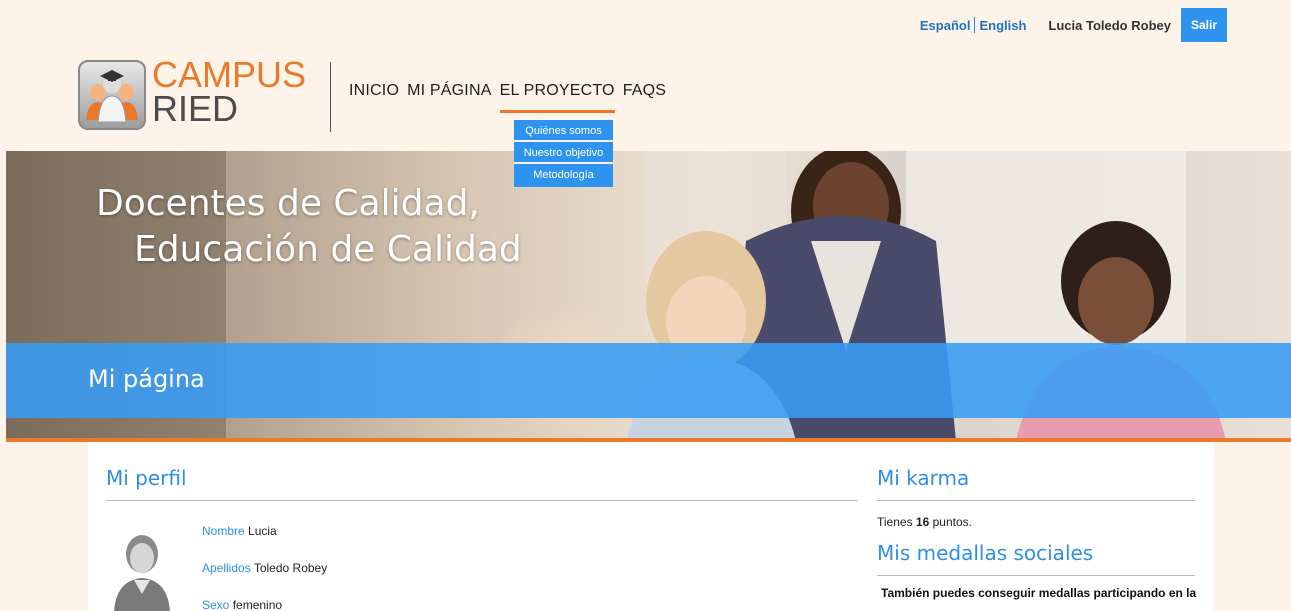 The height and width of the screenshot is (611, 1291). Describe the element at coordinates (257, 604) in the screenshot. I see `field-value-sexo: femenino` at that location.